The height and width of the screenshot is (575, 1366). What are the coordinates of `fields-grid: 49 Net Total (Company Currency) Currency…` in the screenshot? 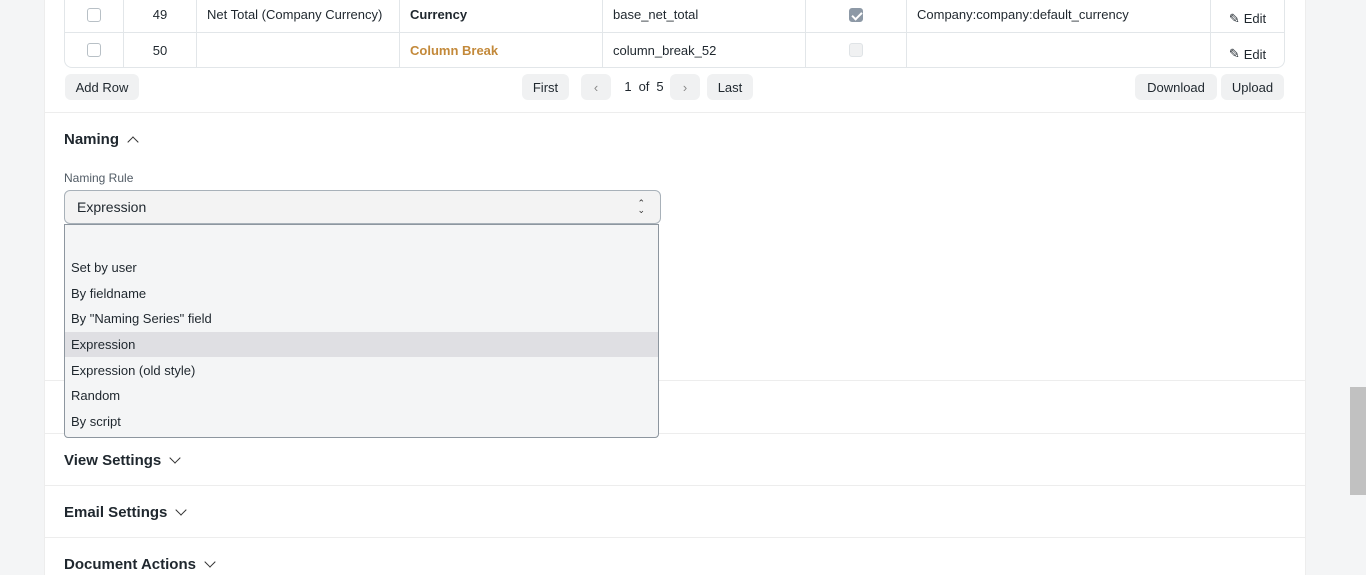 It's located at (674, 34).